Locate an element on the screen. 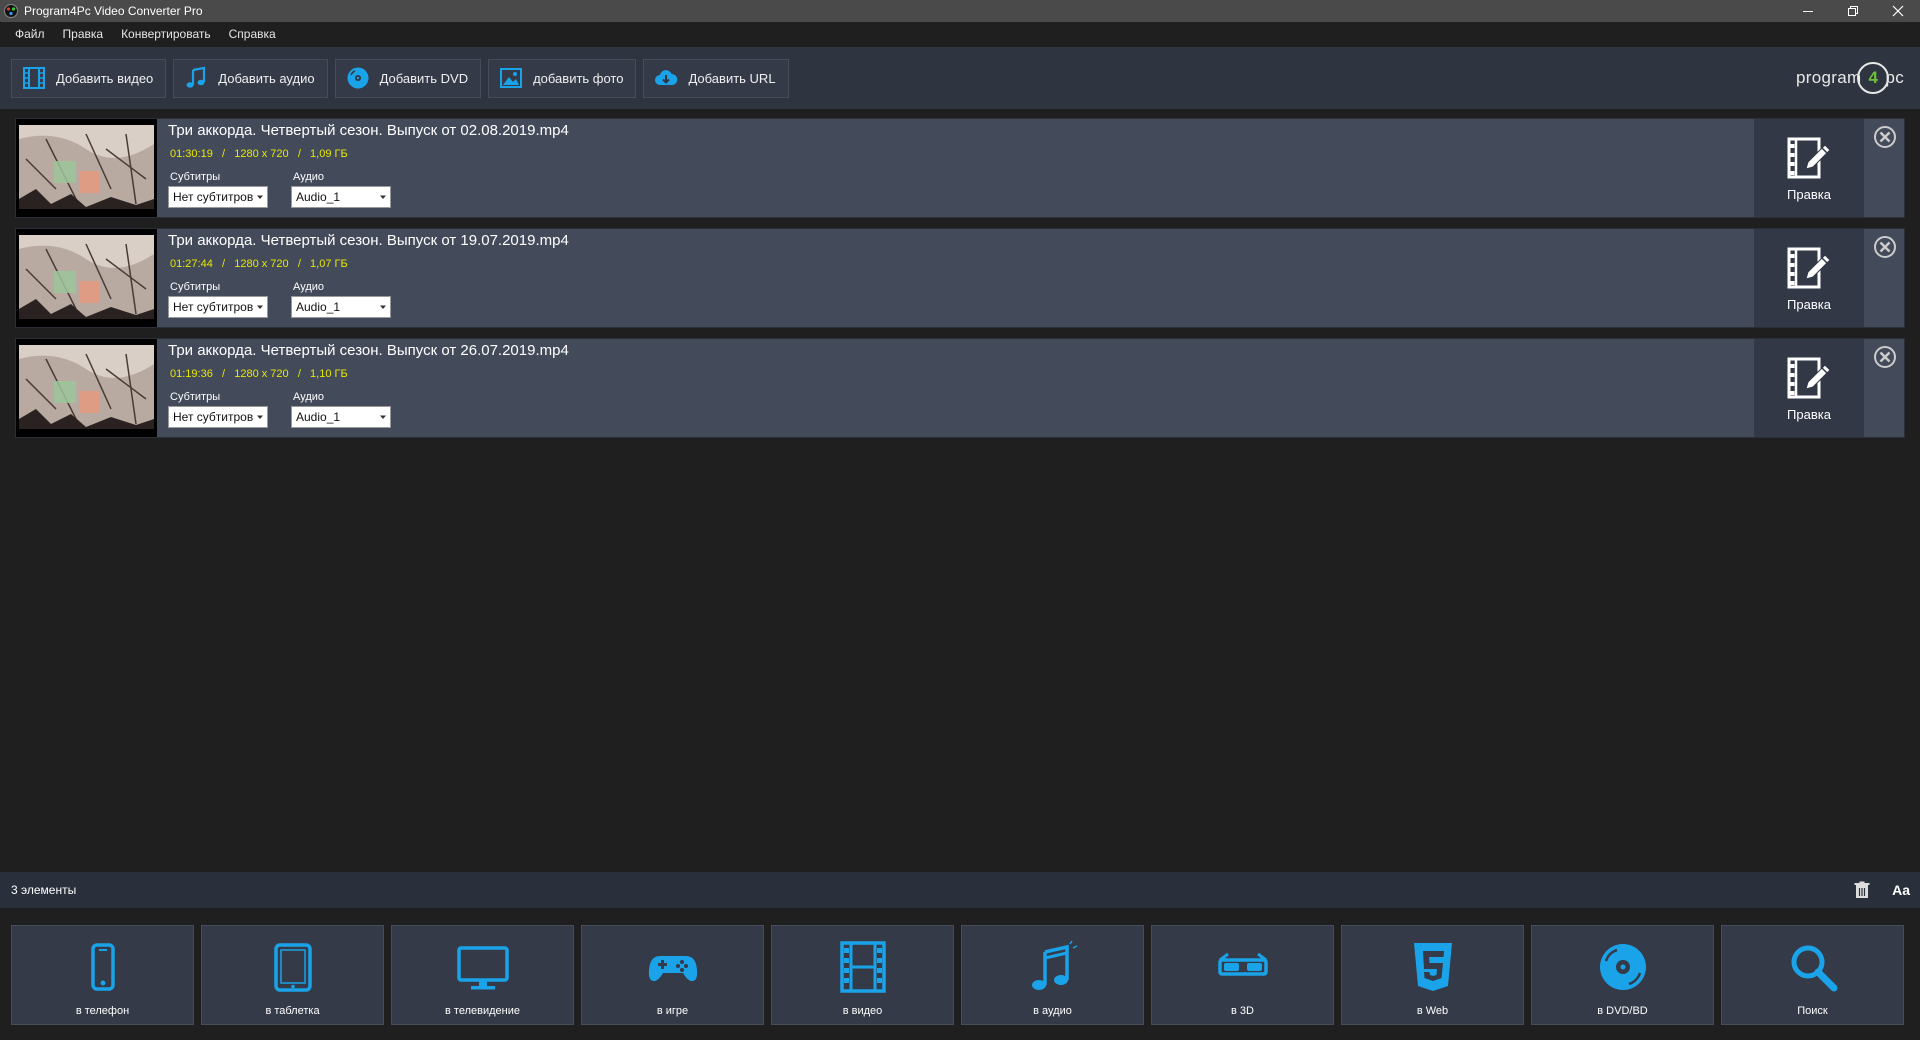  menu-help: Справка is located at coordinates (252, 34).